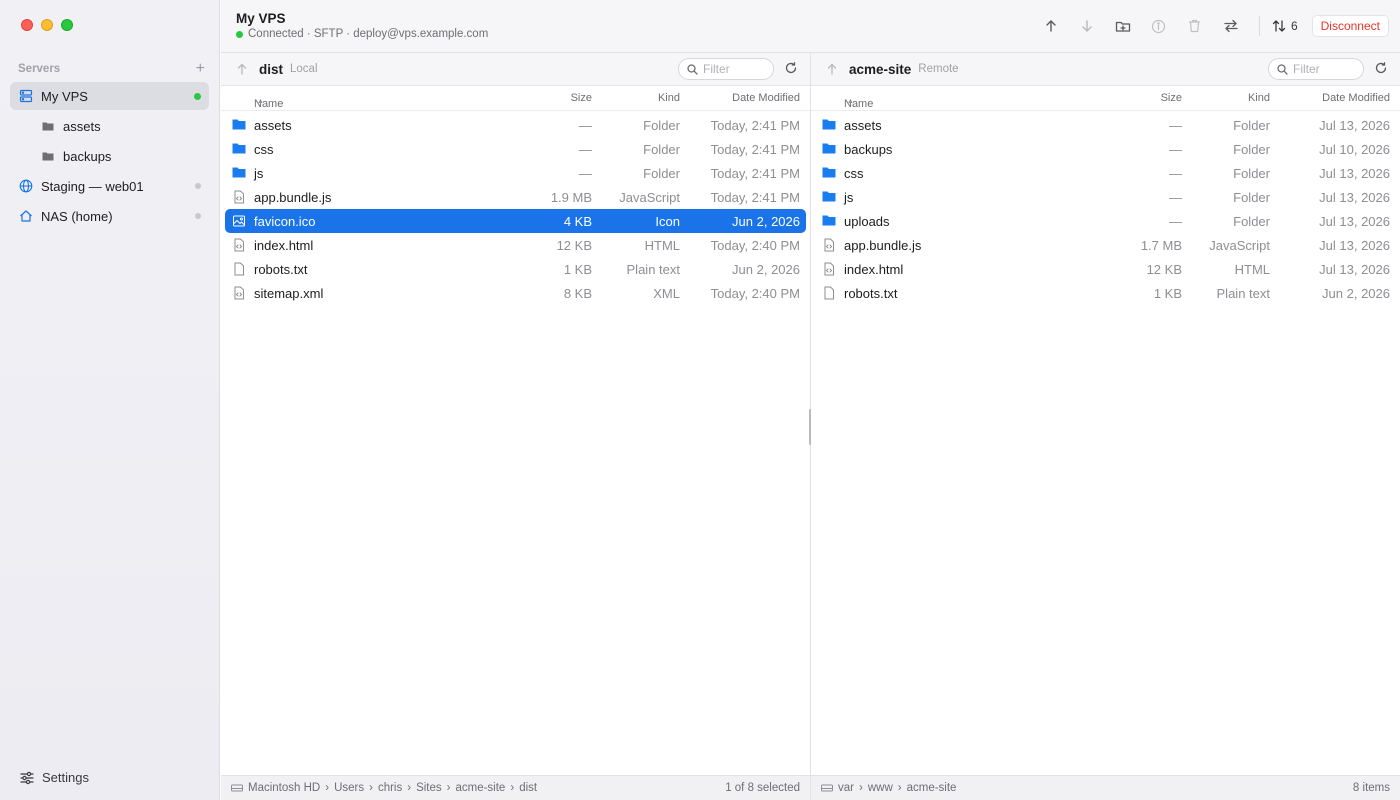  Describe the element at coordinates (1231, 26) in the screenshot. I see `sync-button` at that location.